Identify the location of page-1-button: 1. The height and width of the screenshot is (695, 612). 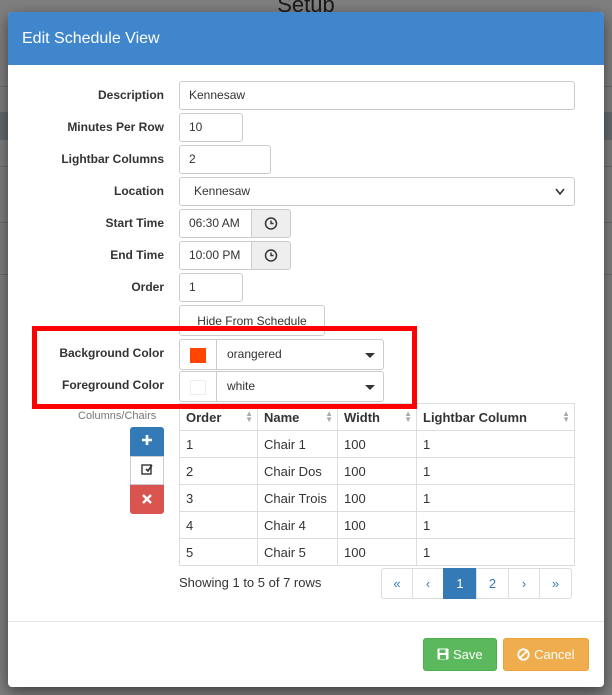
(460, 583).